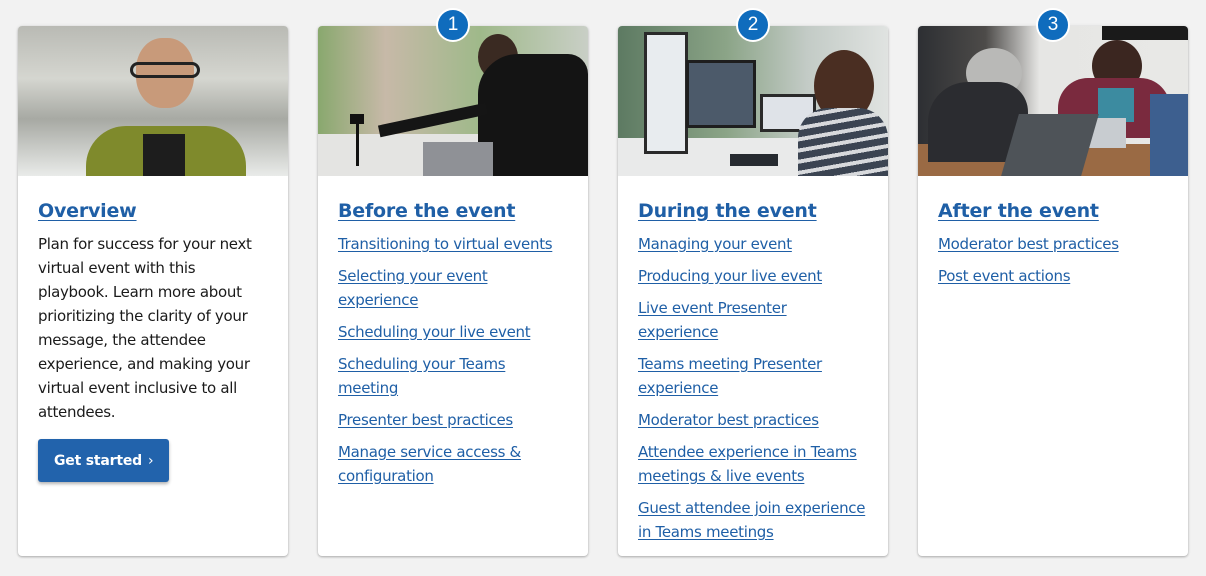 Image resolution: width=1206 pixels, height=576 pixels. Describe the element at coordinates (728, 420) in the screenshot. I see `link-moderator-best-practices: Moderator best practices` at that location.